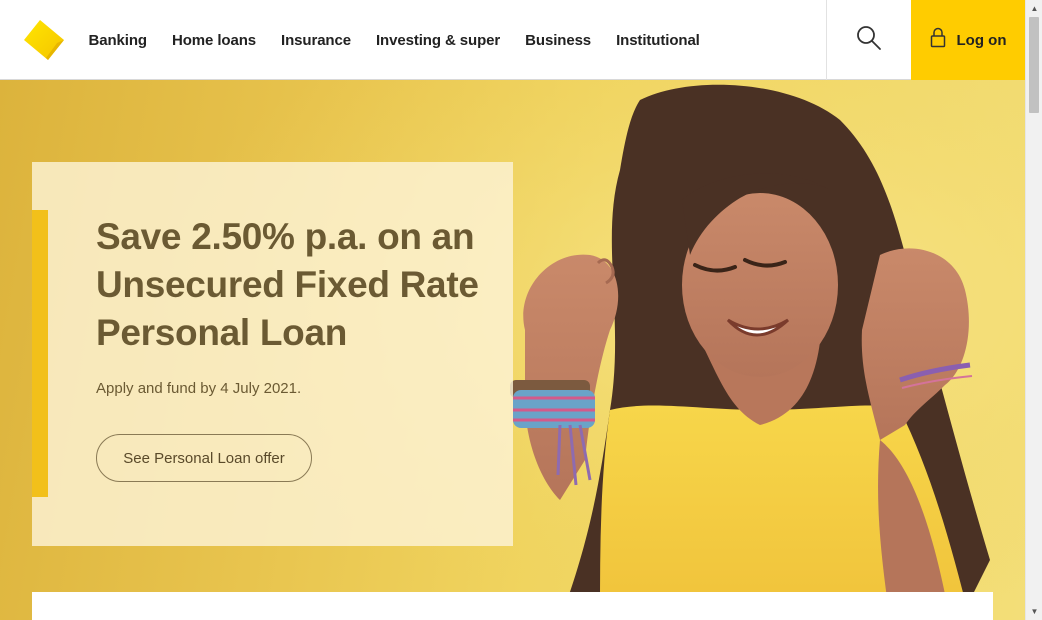 The image size is (1042, 620). What do you see at coordinates (1034, 8) in the screenshot?
I see `scroll-up-arrow-icon: ▲` at bounding box center [1034, 8].